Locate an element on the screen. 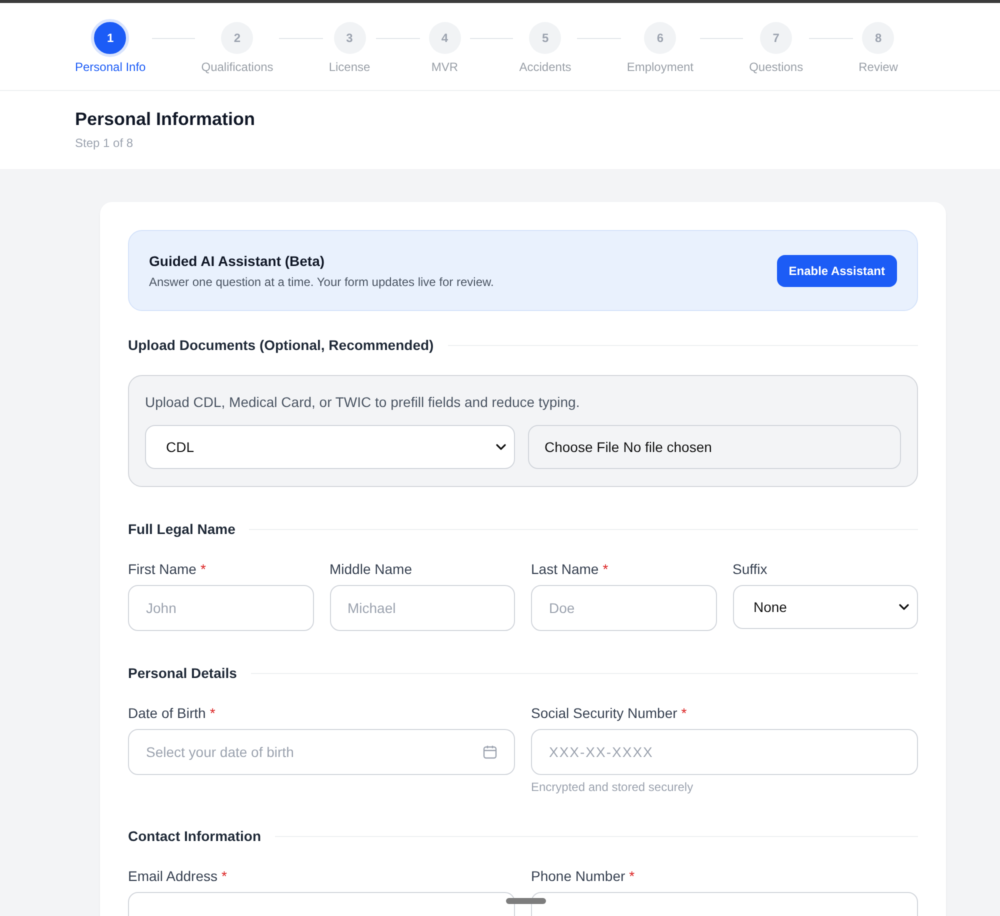 The image size is (1000, 916). step-circle: 5 is located at coordinates (545, 38).